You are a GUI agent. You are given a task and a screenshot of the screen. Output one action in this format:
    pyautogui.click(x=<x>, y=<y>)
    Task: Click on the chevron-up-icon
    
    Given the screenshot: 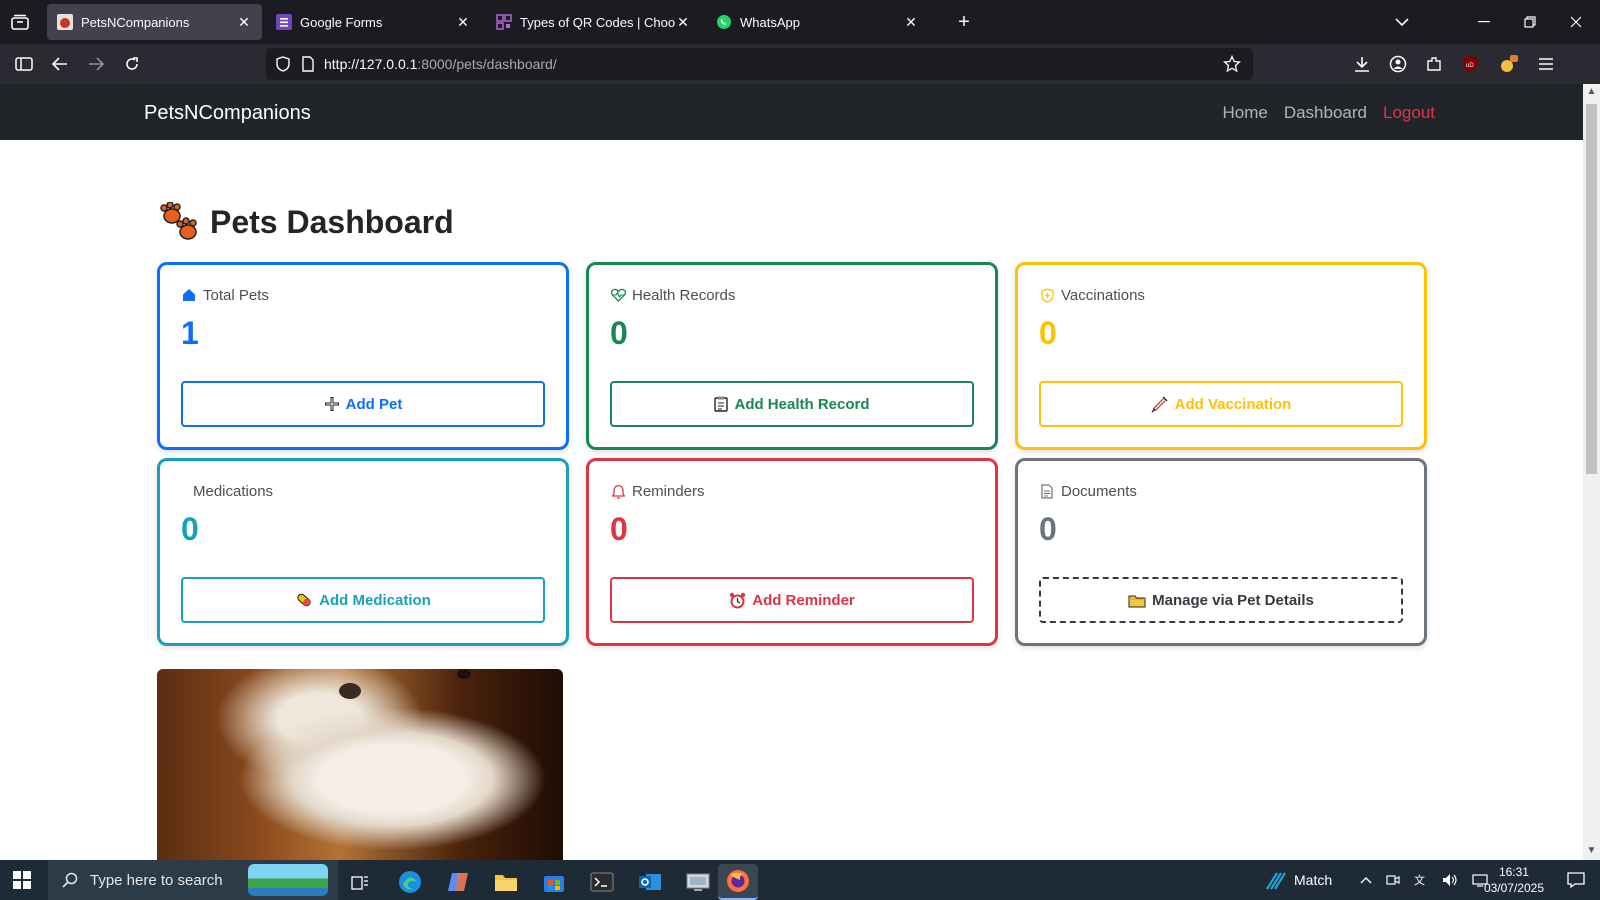 What is the action you would take?
    pyautogui.click(x=1366, y=880)
    